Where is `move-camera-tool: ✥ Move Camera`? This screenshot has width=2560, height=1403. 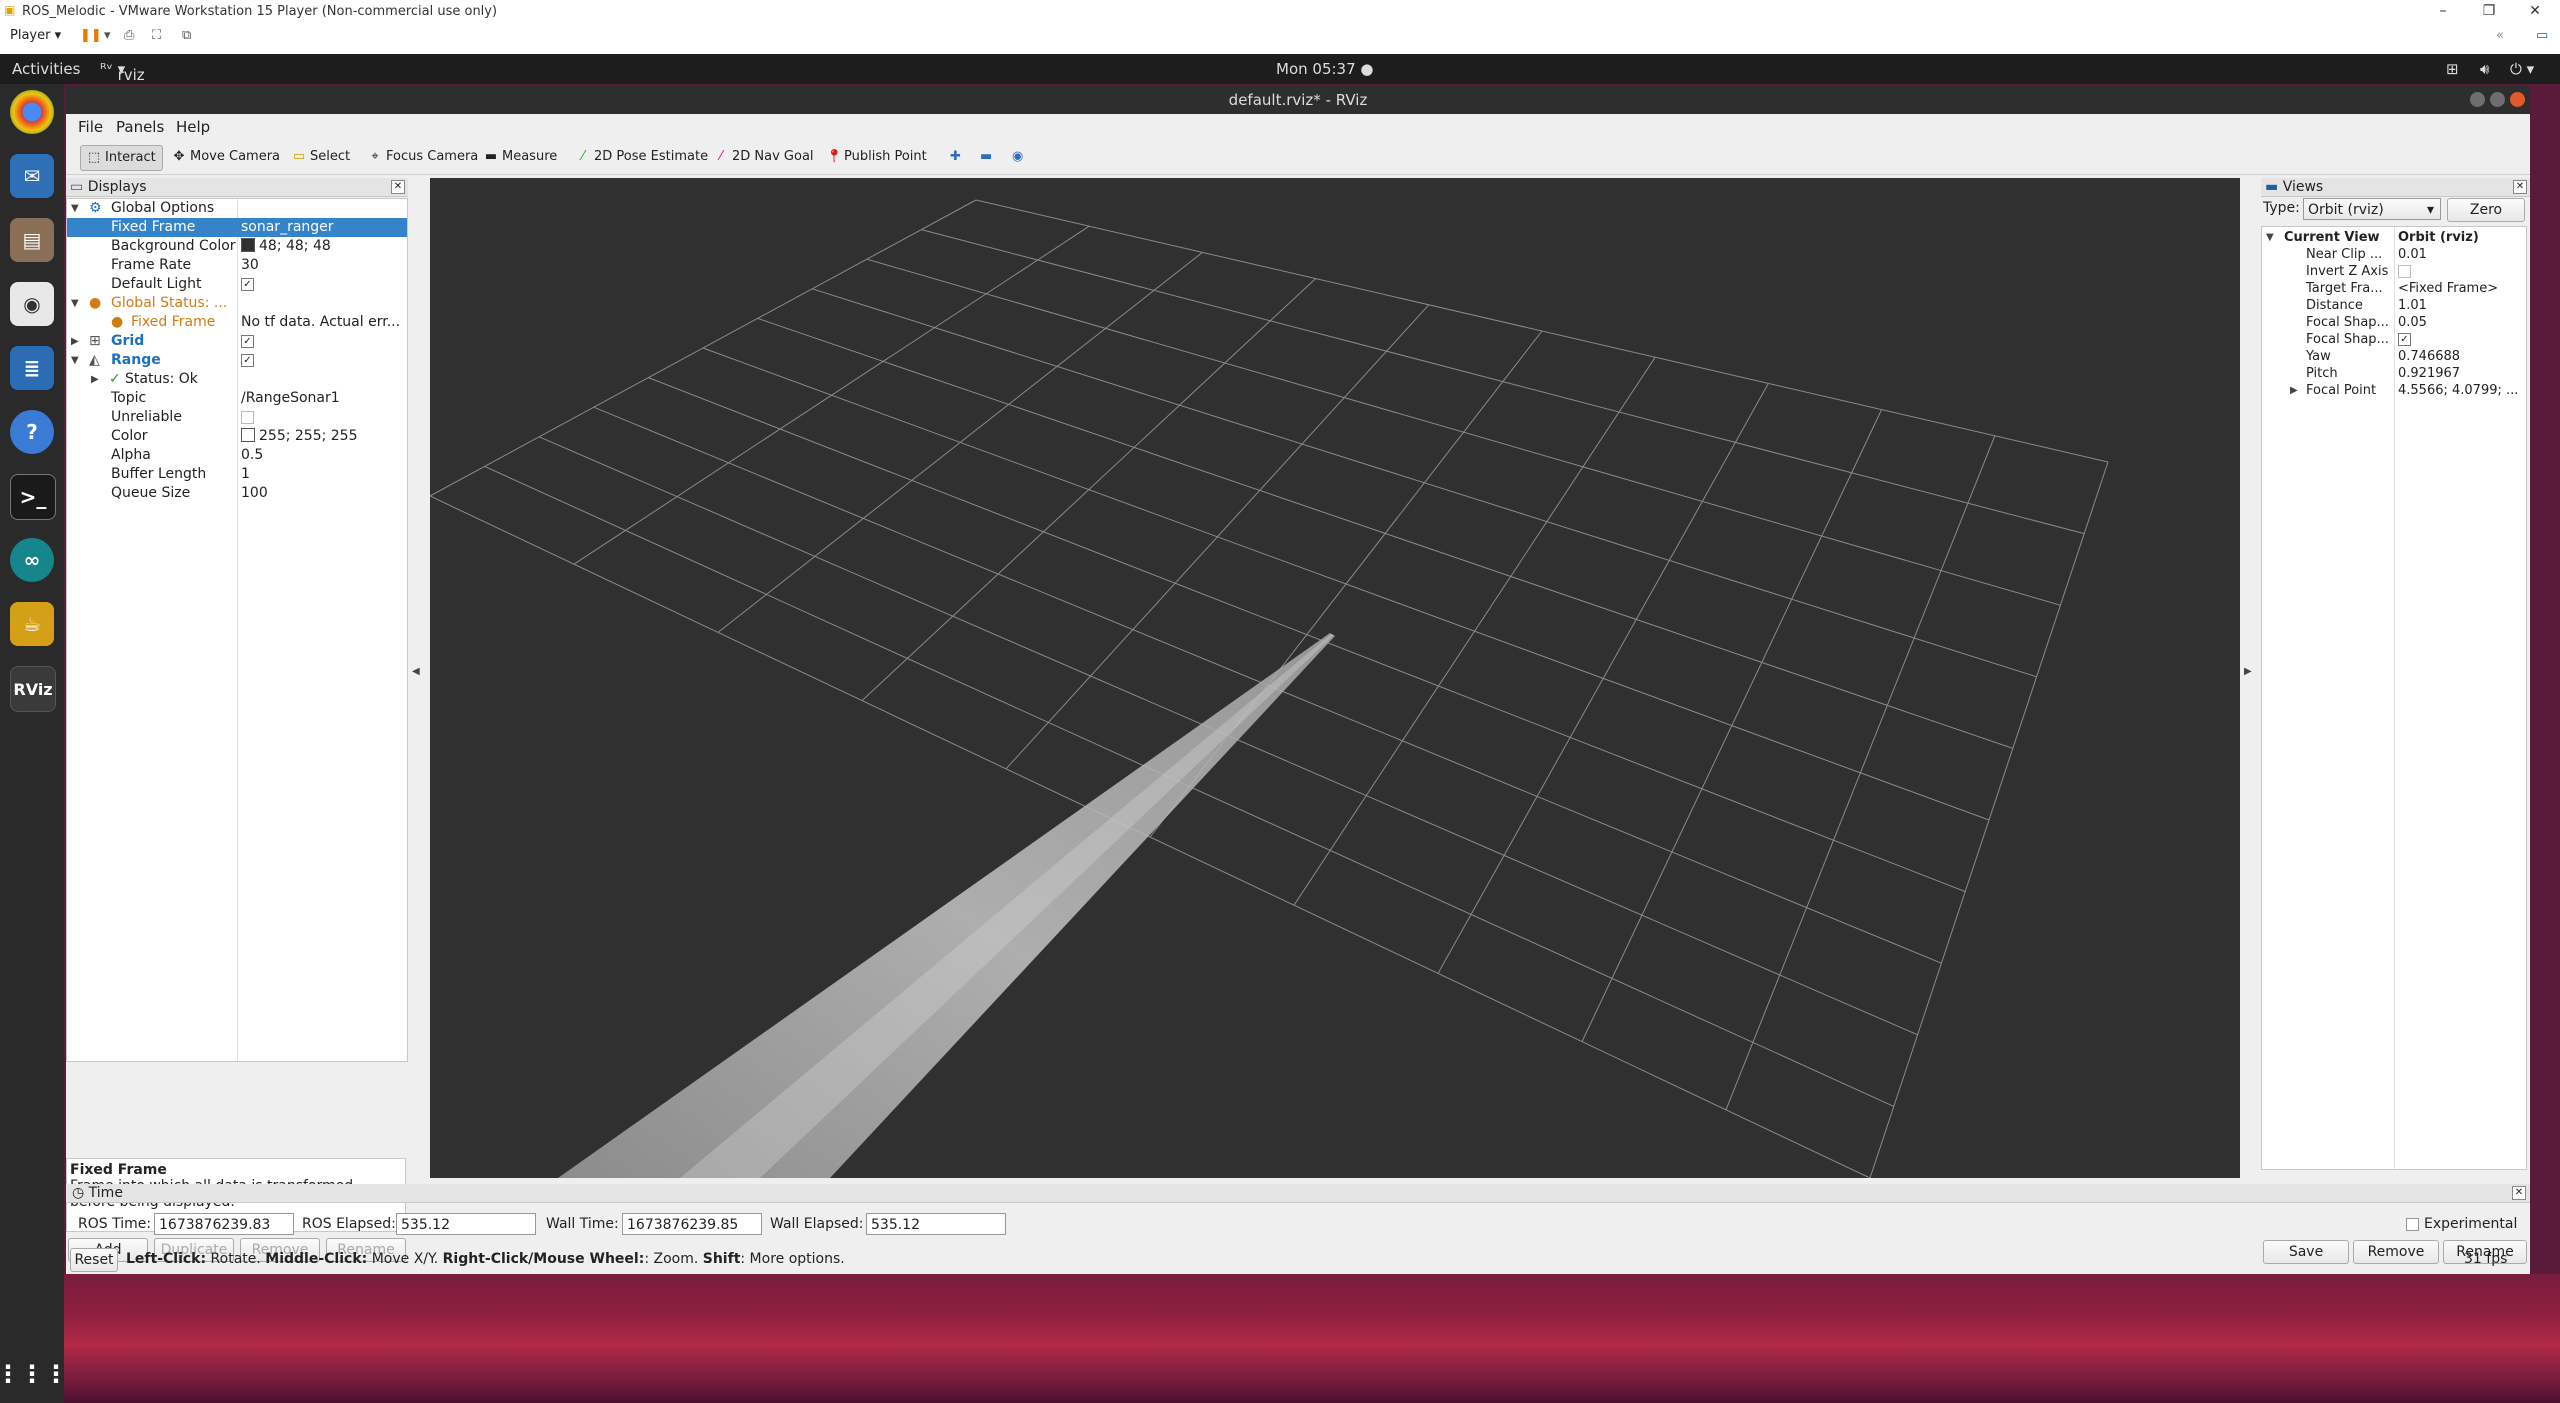
move-camera-tool: ✥ Move Camera is located at coordinates (226, 157).